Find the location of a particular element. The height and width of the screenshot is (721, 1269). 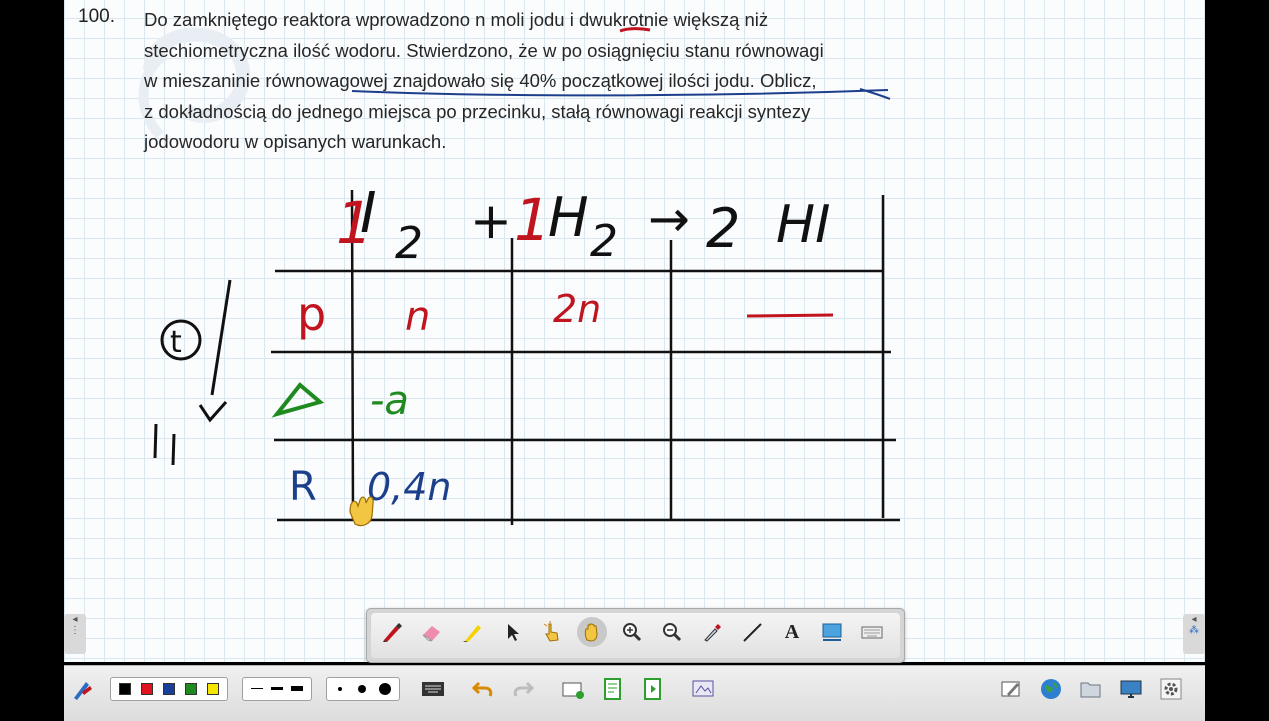

eraser-tool-button is located at coordinates (432, 632).